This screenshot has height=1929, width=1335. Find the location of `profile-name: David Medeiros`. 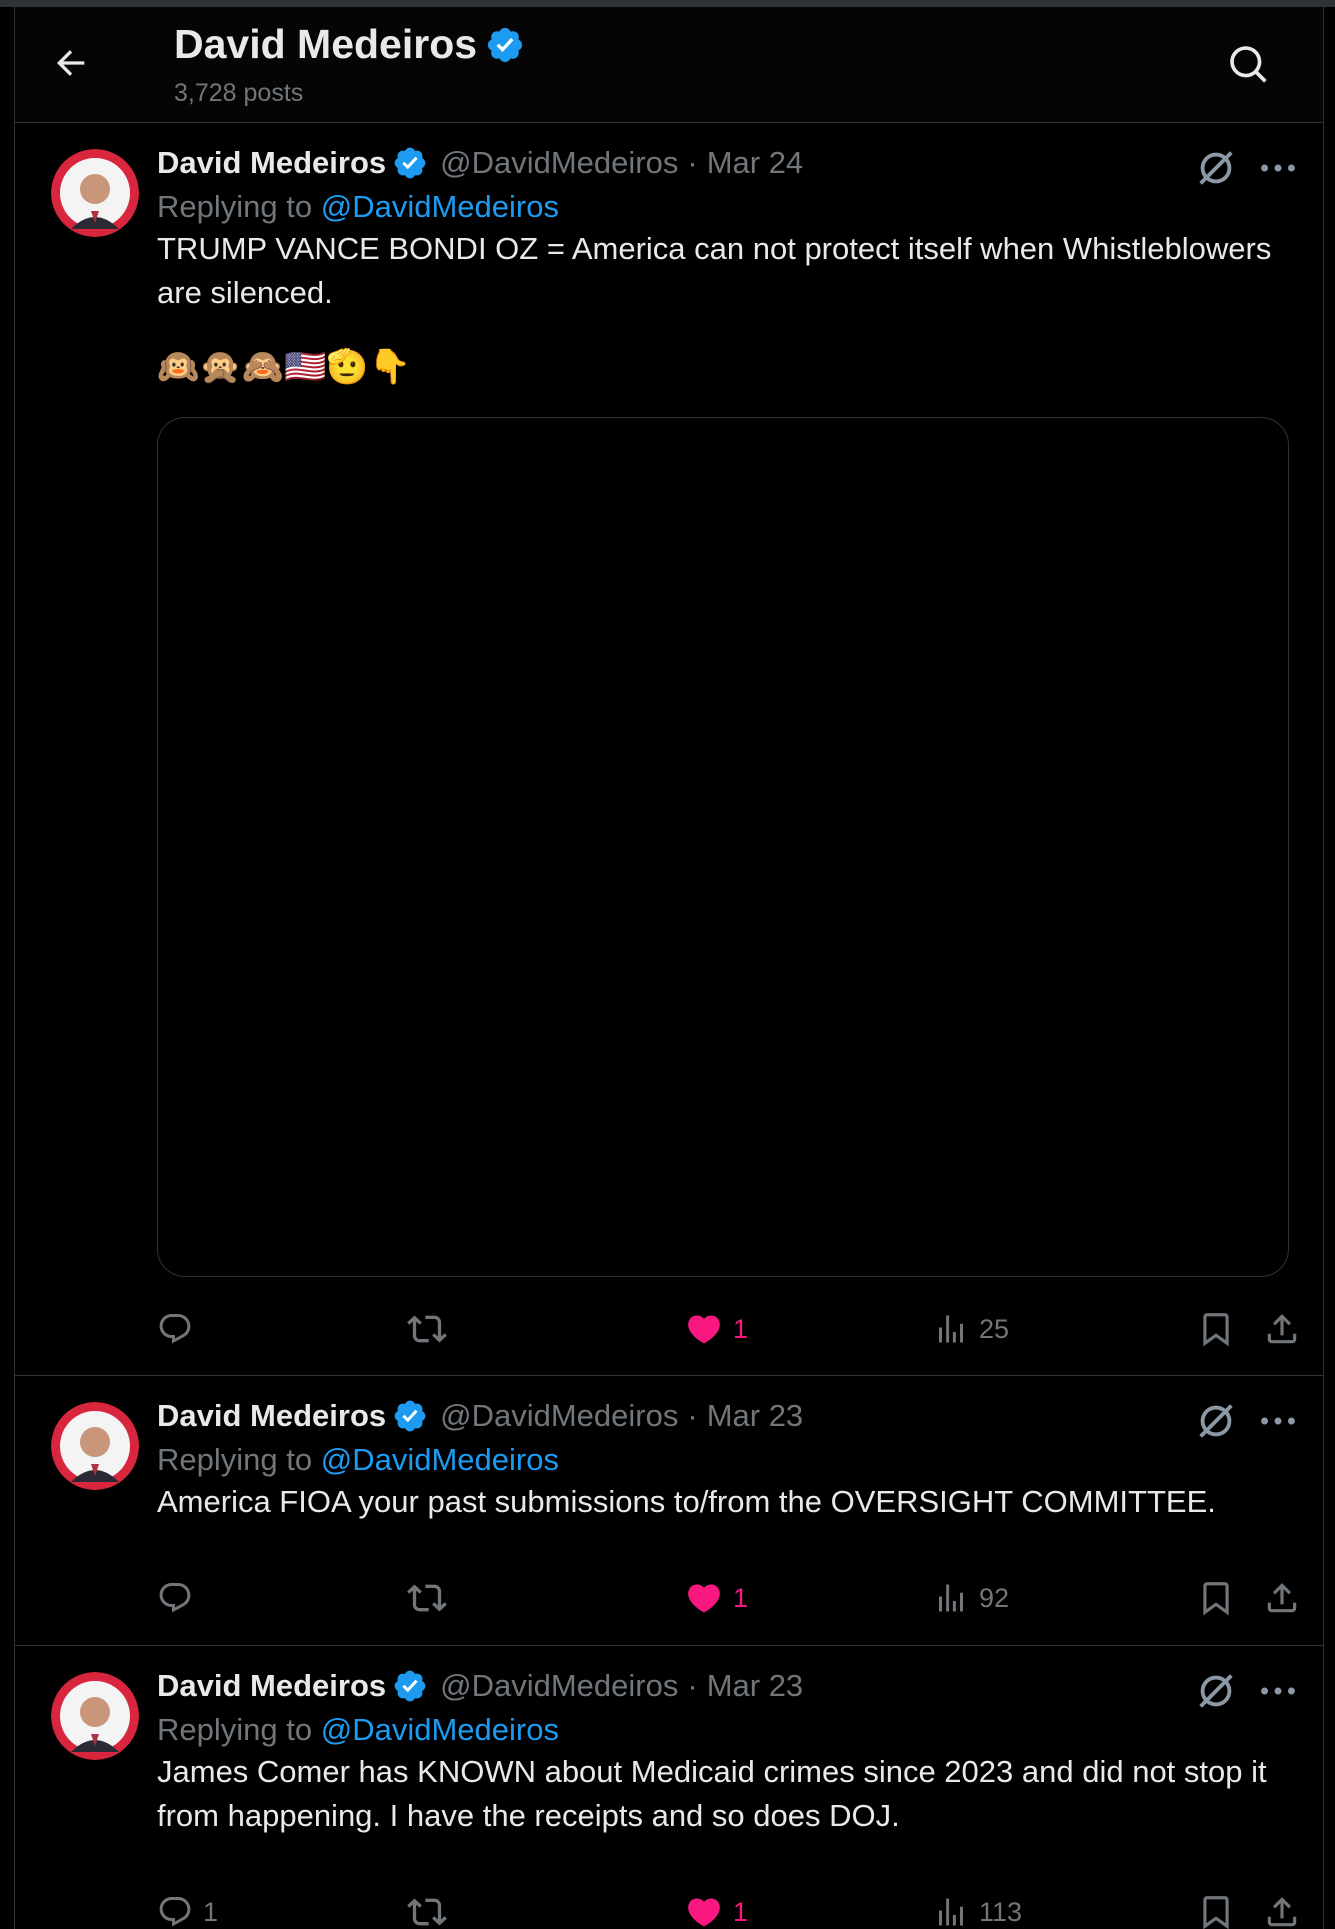

profile-name: David Medeiros is located at coordinates (326, 44).